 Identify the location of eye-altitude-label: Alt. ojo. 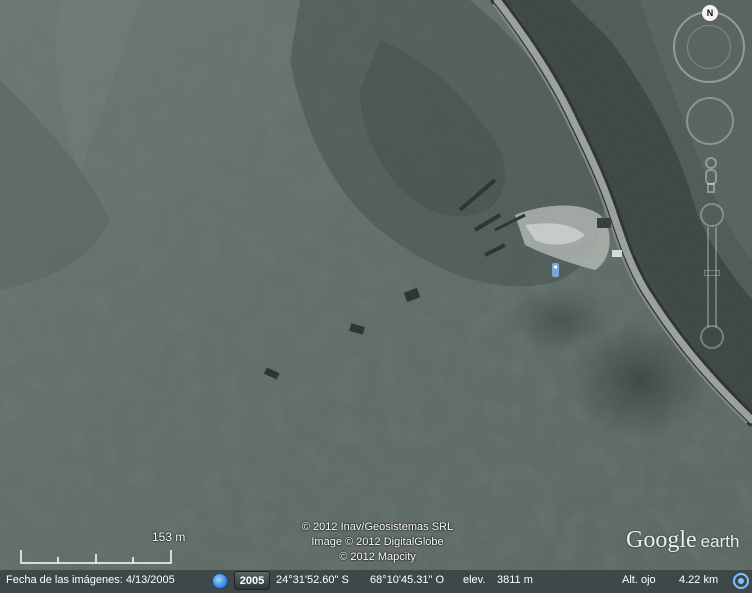
(639, 580).